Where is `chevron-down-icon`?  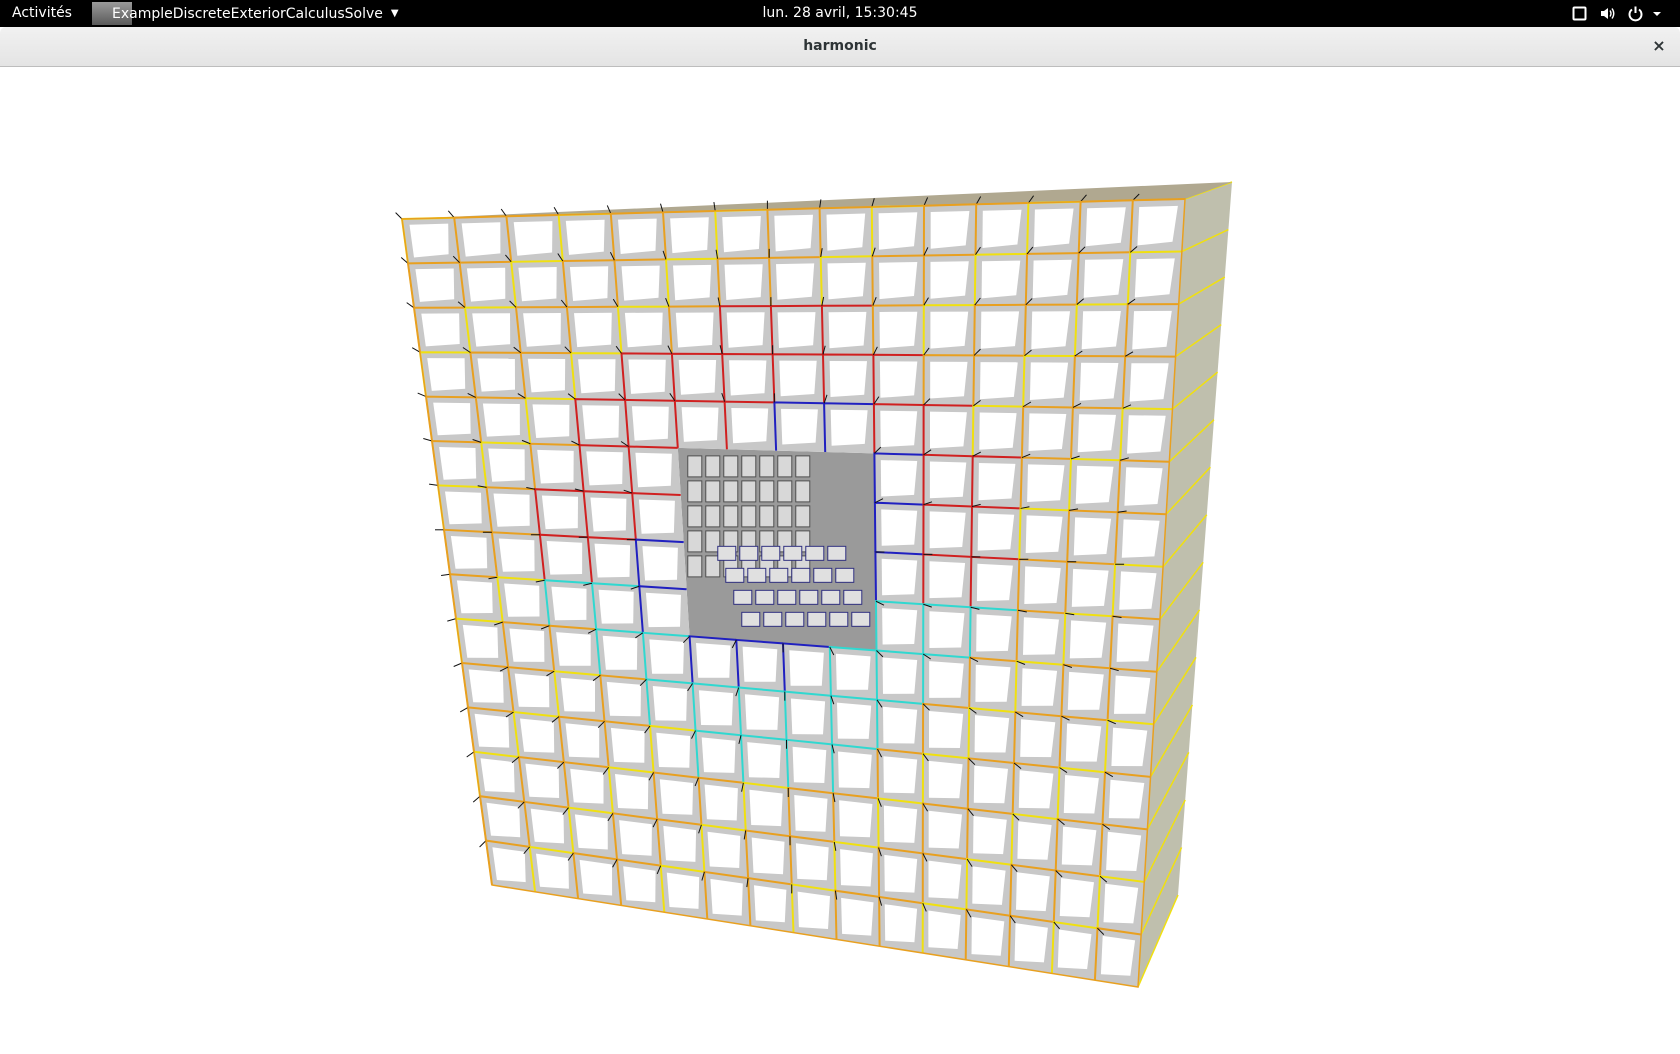 chevron-down-icon is located at coordinates (1657, 13).